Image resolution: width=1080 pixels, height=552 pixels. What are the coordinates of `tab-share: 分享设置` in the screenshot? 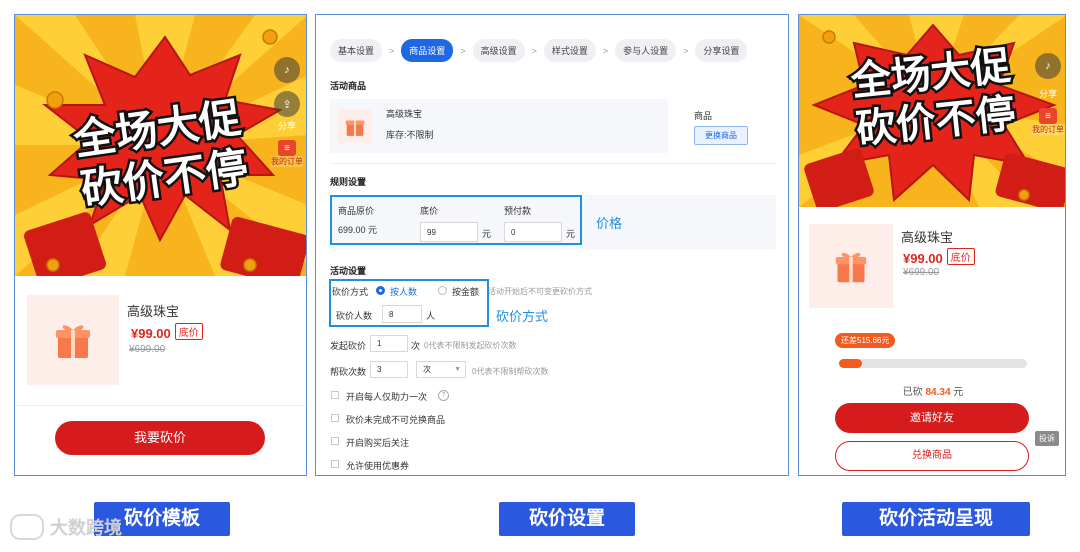 It's located at (721, 50).